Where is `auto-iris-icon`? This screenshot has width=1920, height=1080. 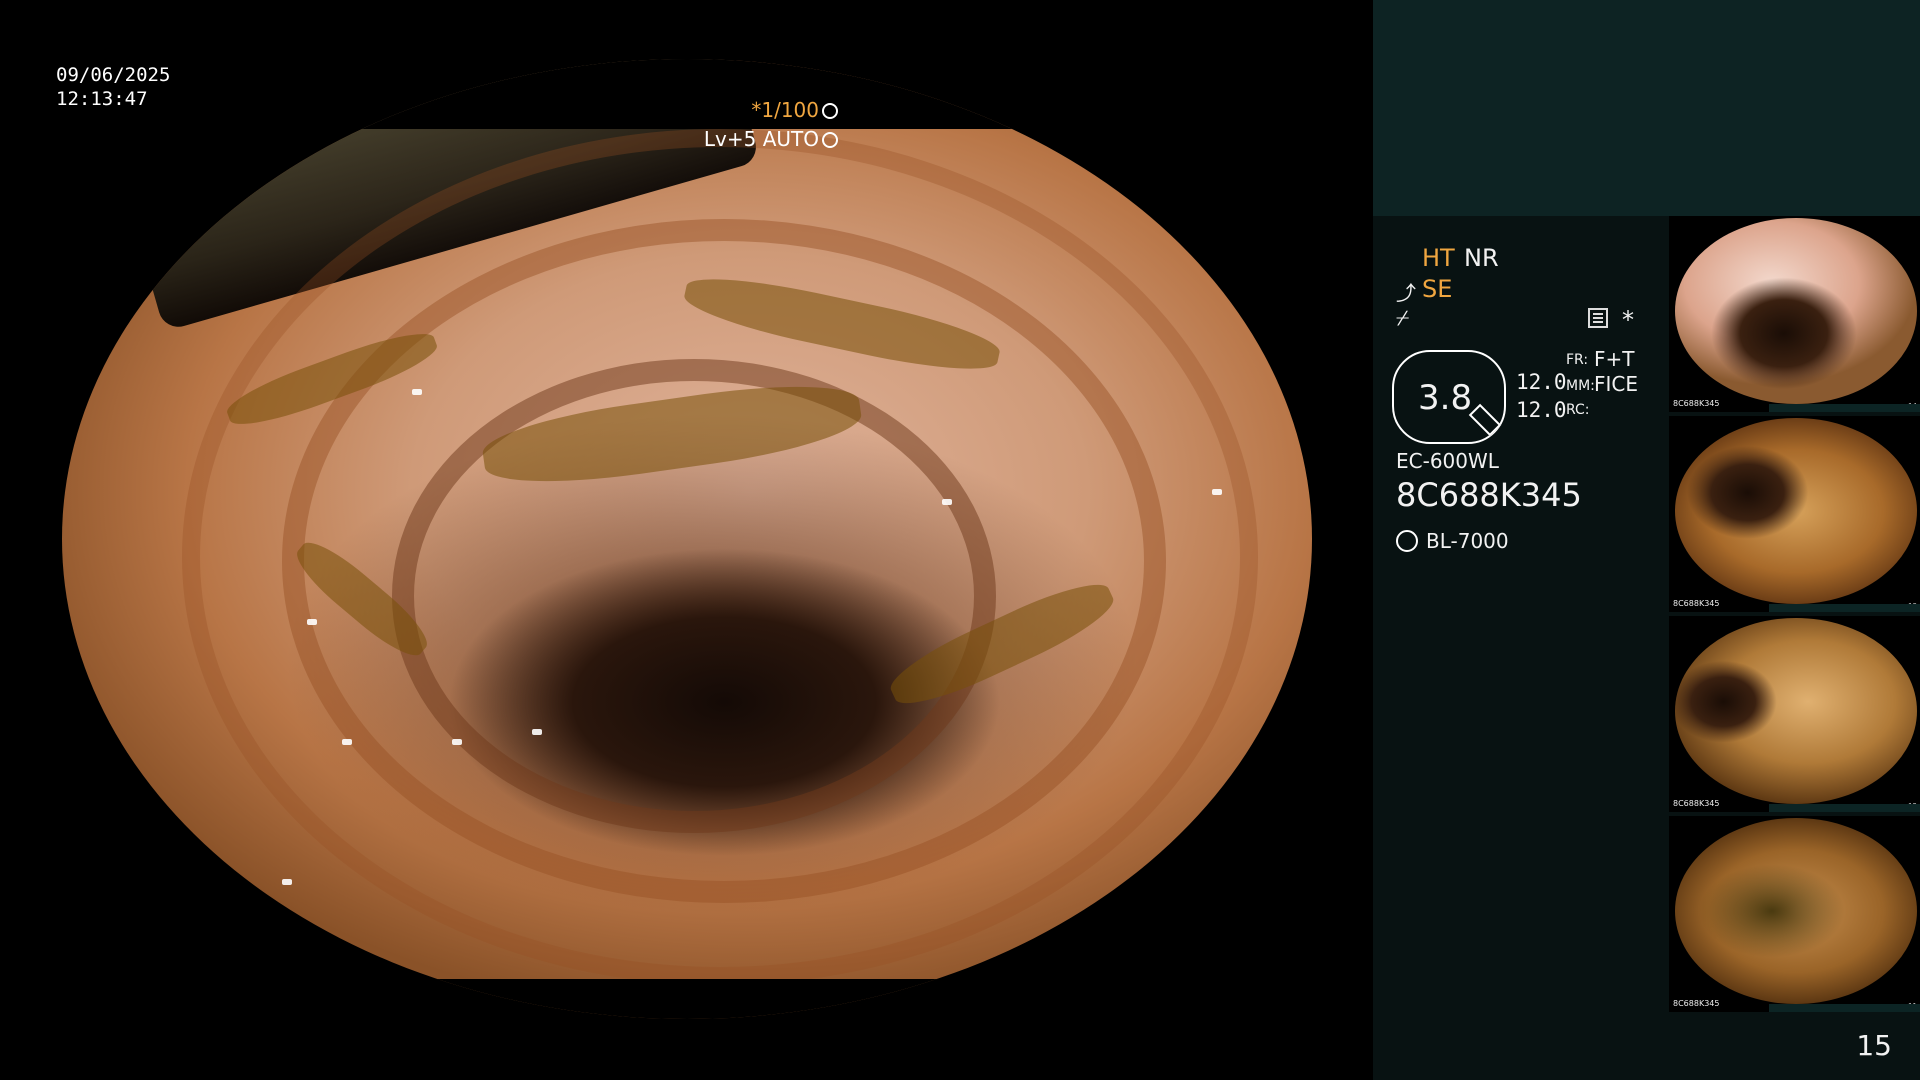 auto-iris-icon is located at coordinates (830, 140).